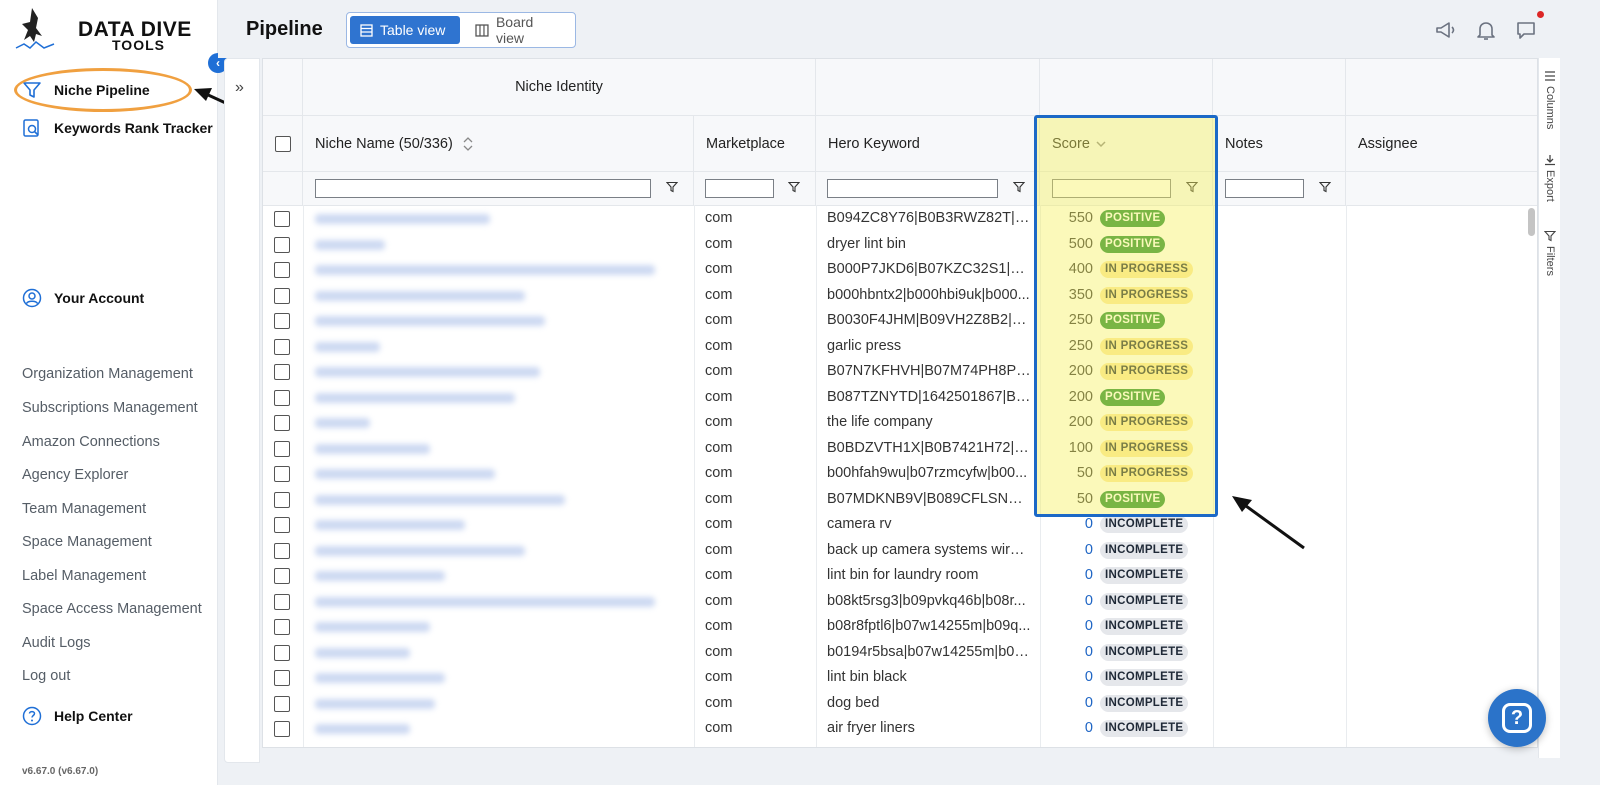  What do you see at coordinates (117, 128) in the screenshot?
I see `nav-keywords-rank-tracker: Keywords Rank Tracker` at bounding box center [117, 128].